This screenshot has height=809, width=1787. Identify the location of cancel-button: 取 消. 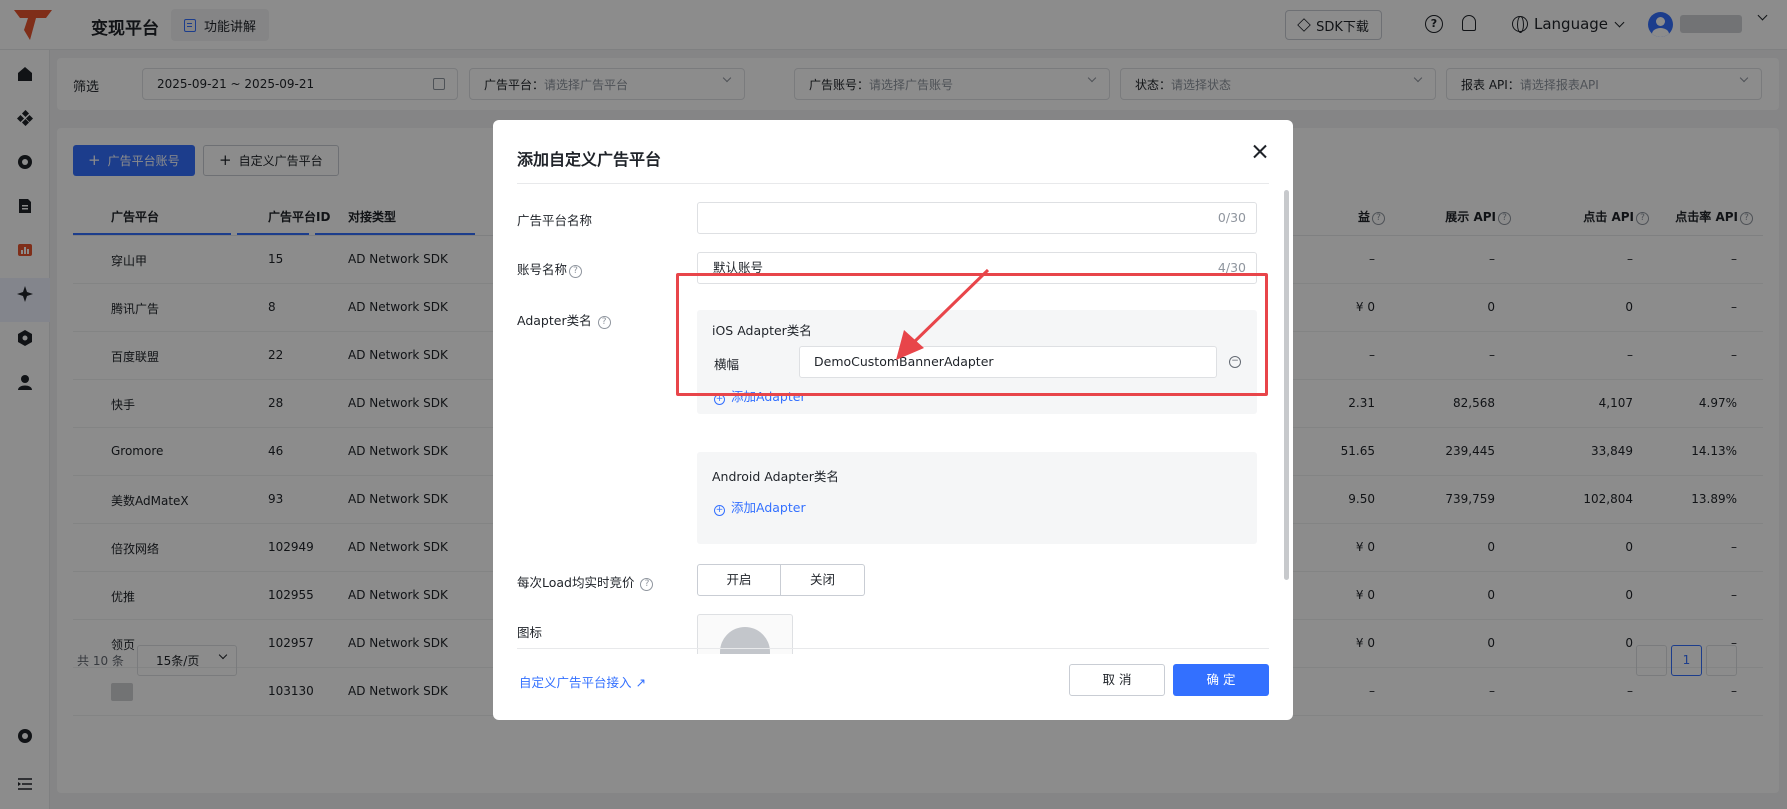
(1117, 680).